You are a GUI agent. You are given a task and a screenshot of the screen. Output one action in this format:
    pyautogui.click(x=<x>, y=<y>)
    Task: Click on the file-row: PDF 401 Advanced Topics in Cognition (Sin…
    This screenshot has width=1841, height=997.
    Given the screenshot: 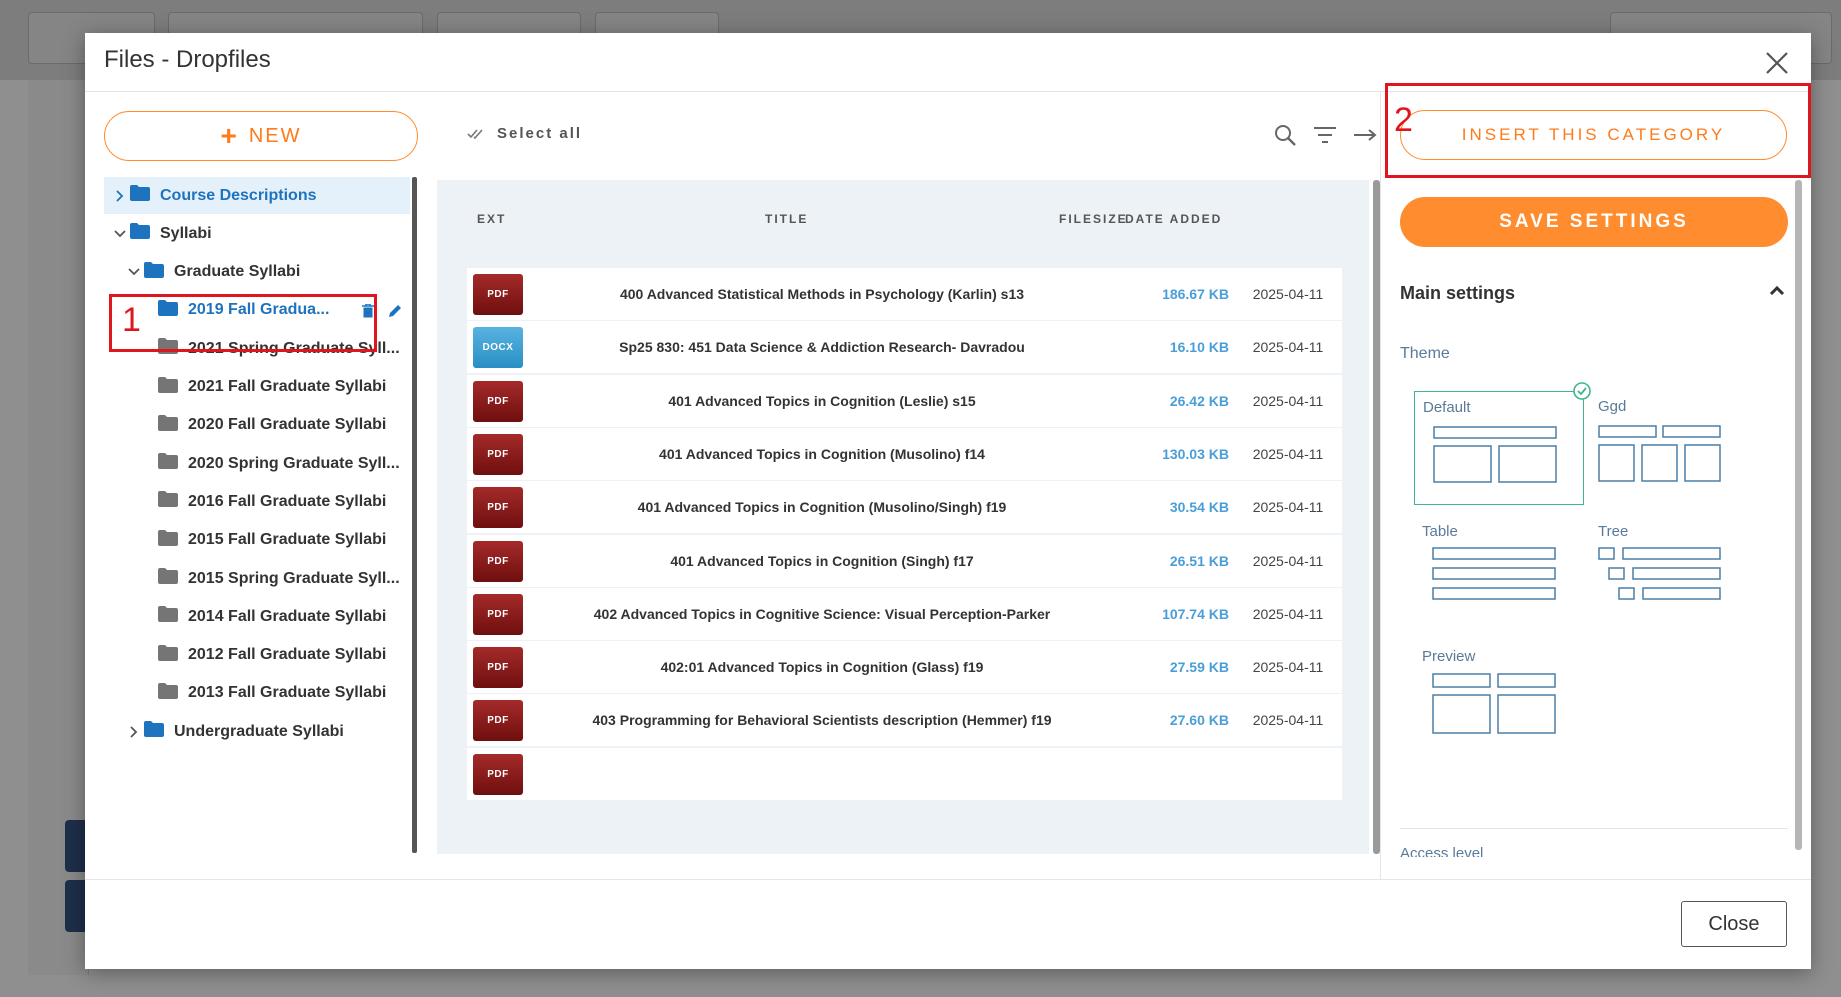 What is the action you would take?
    pyautogui.click(x=904, y=560)
    